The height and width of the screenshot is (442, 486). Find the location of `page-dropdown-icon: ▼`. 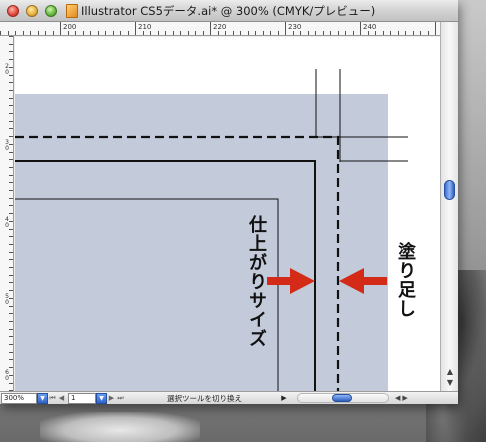

page-dropdown-icon: ▼ is located at coordinates (101, 398).